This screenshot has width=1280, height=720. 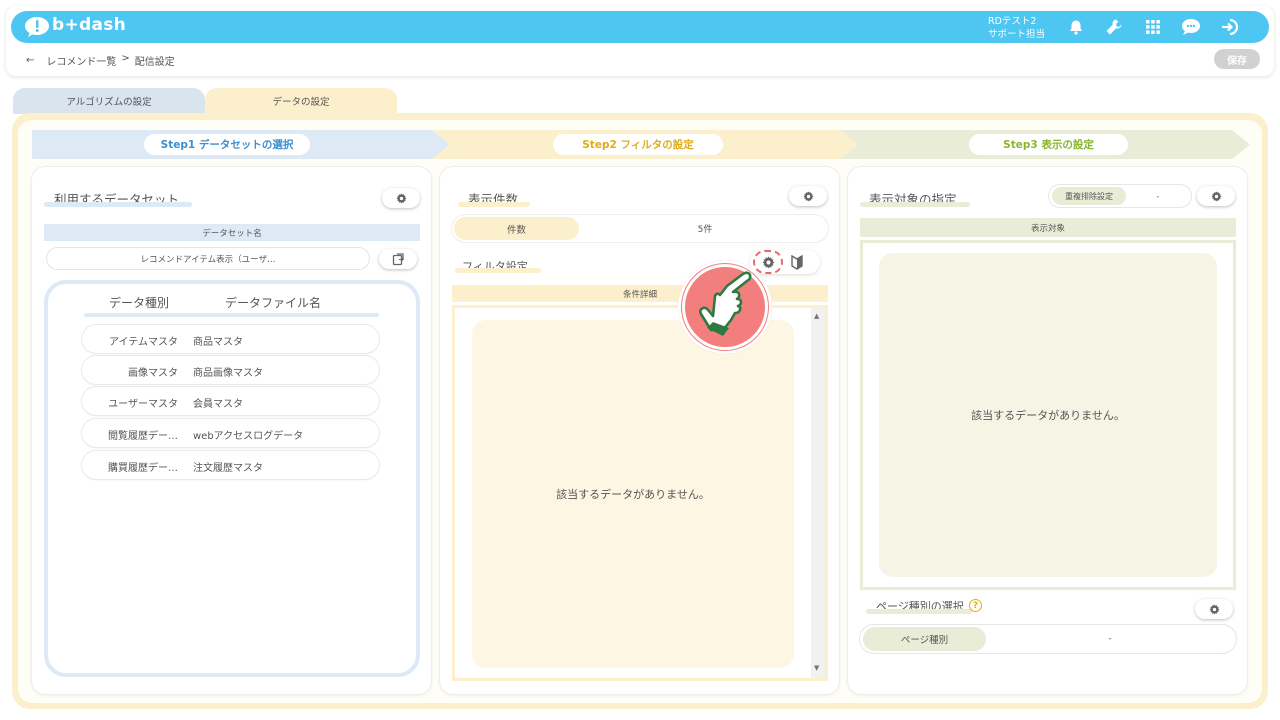 What do you see at coordinates (1153, 27) in the screenshot?
I see `grid-icon` at bounding box center [1153, 27].